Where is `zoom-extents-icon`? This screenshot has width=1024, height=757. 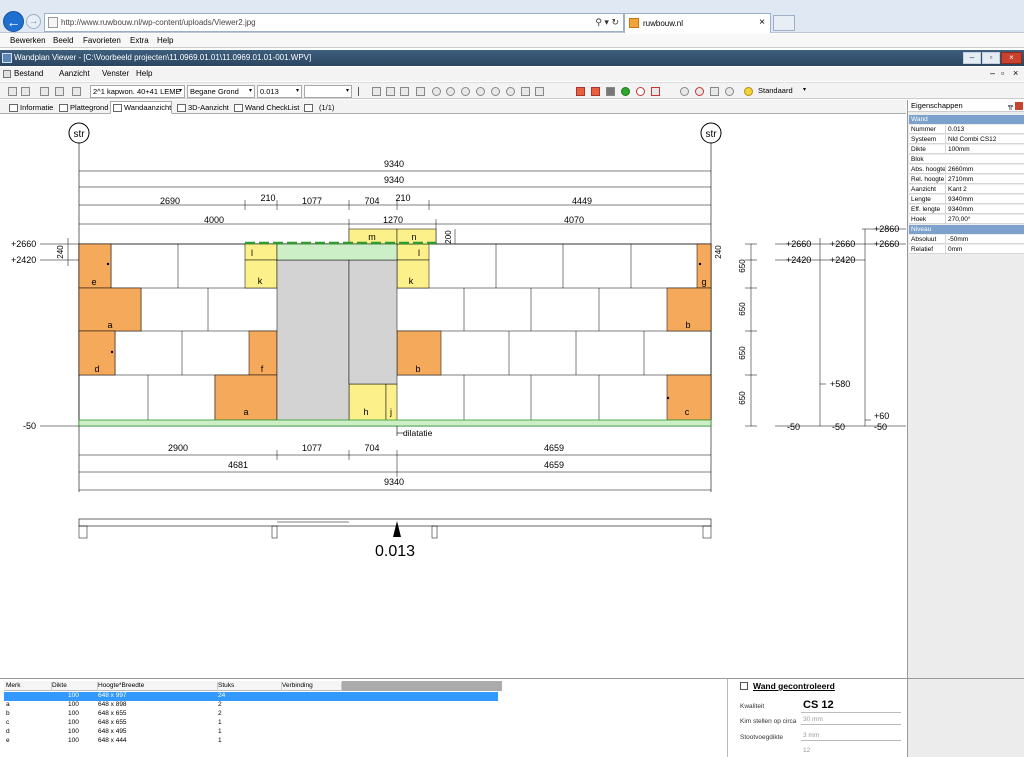
zoom-extents-icon is located at coordinates (465, 91).